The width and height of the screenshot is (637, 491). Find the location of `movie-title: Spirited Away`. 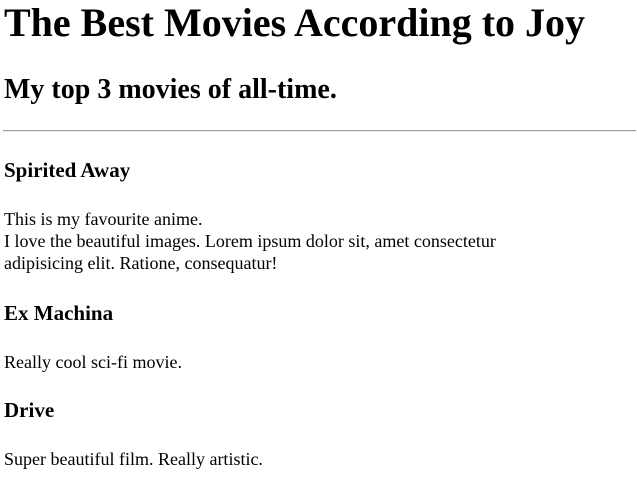

movie-title: Spirited Away is located at coordinates (67, 170).